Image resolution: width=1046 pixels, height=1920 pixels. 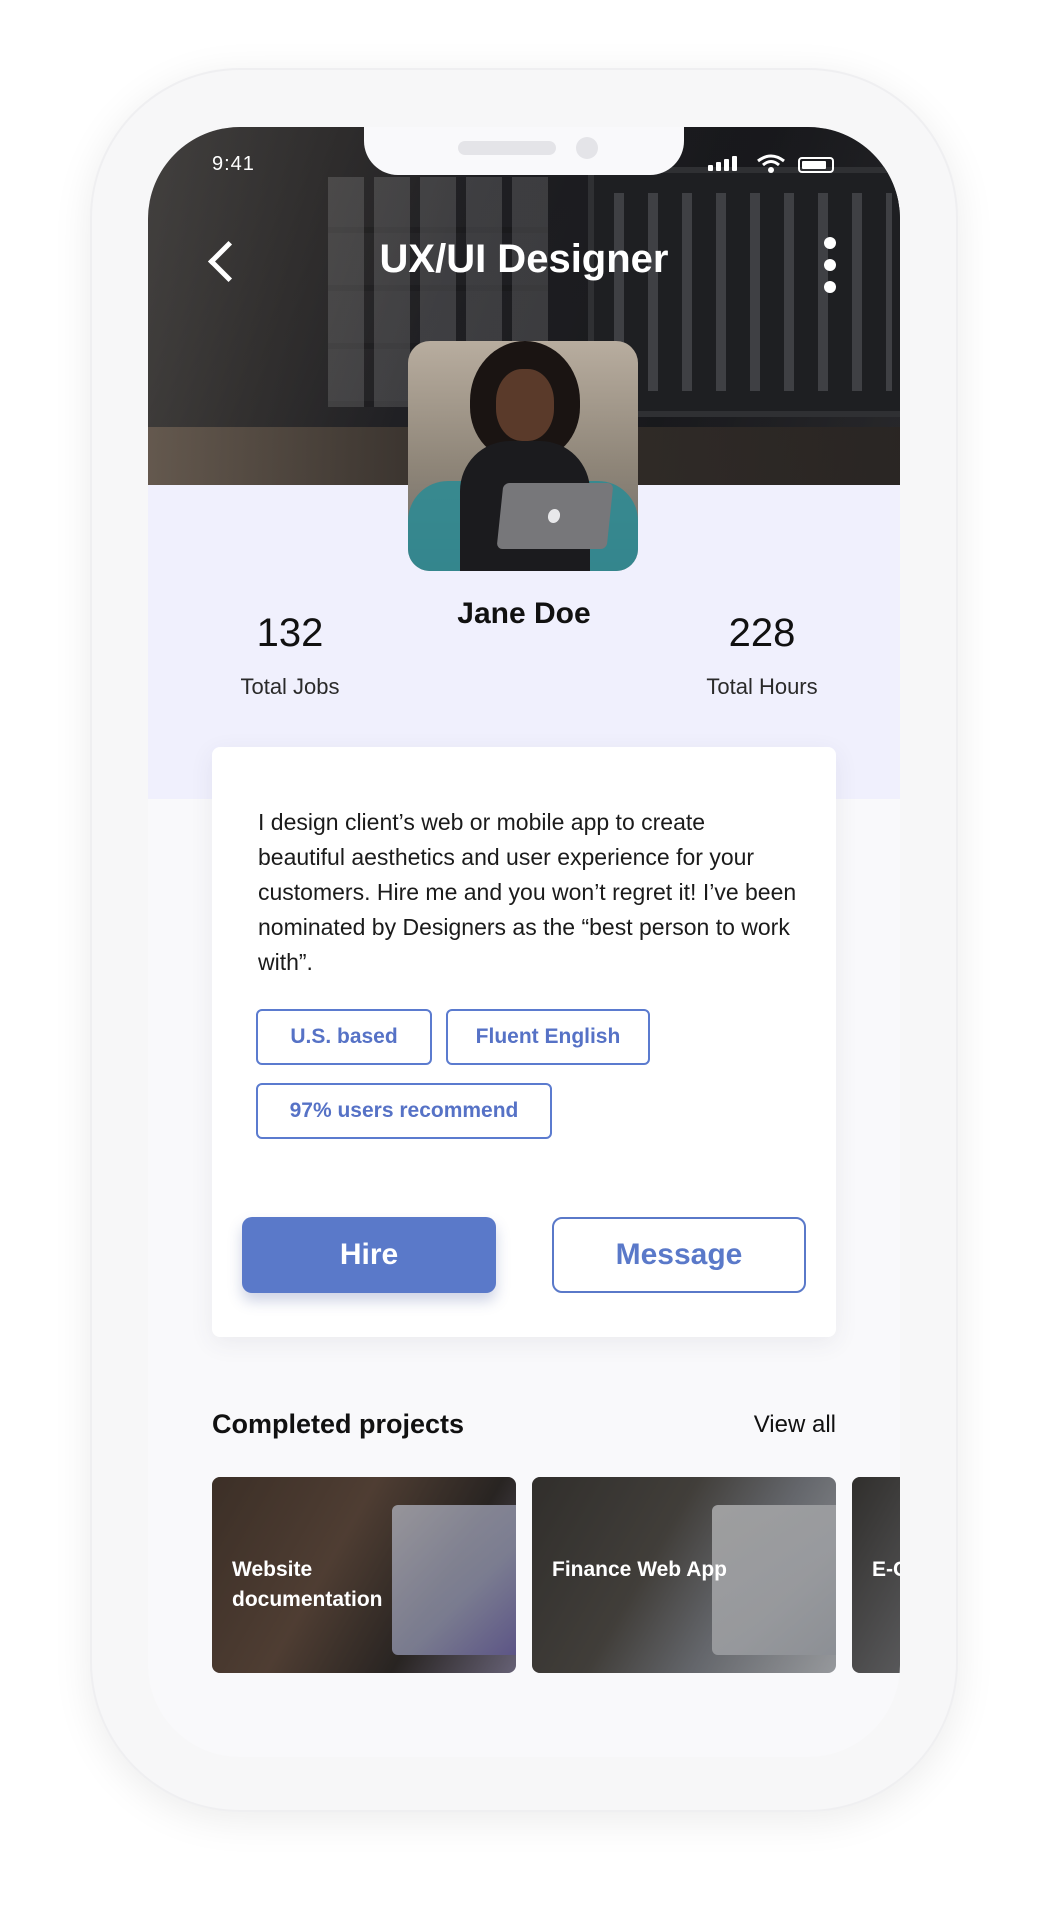 I want to click on project-label: E-C, so click(x=886, y=1569).